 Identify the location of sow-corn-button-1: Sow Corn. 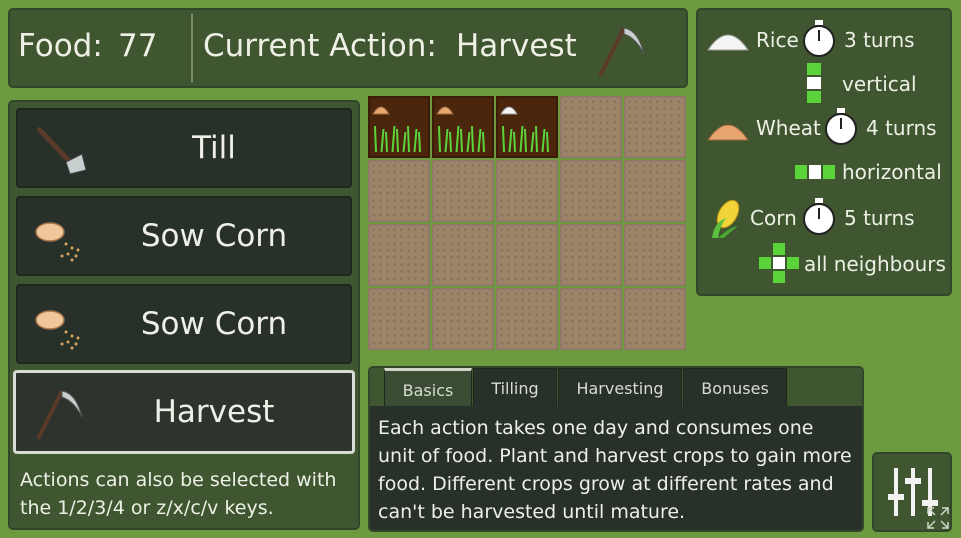
(184, 236).